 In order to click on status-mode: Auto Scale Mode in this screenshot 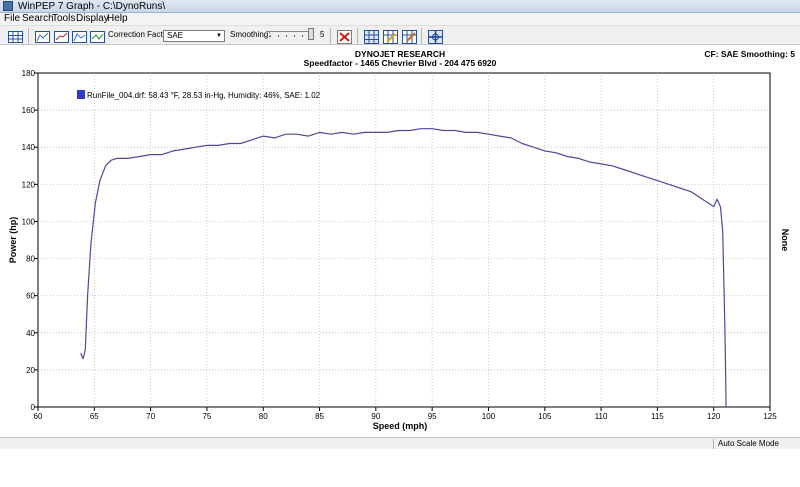, I will do `click(756, 444)`.